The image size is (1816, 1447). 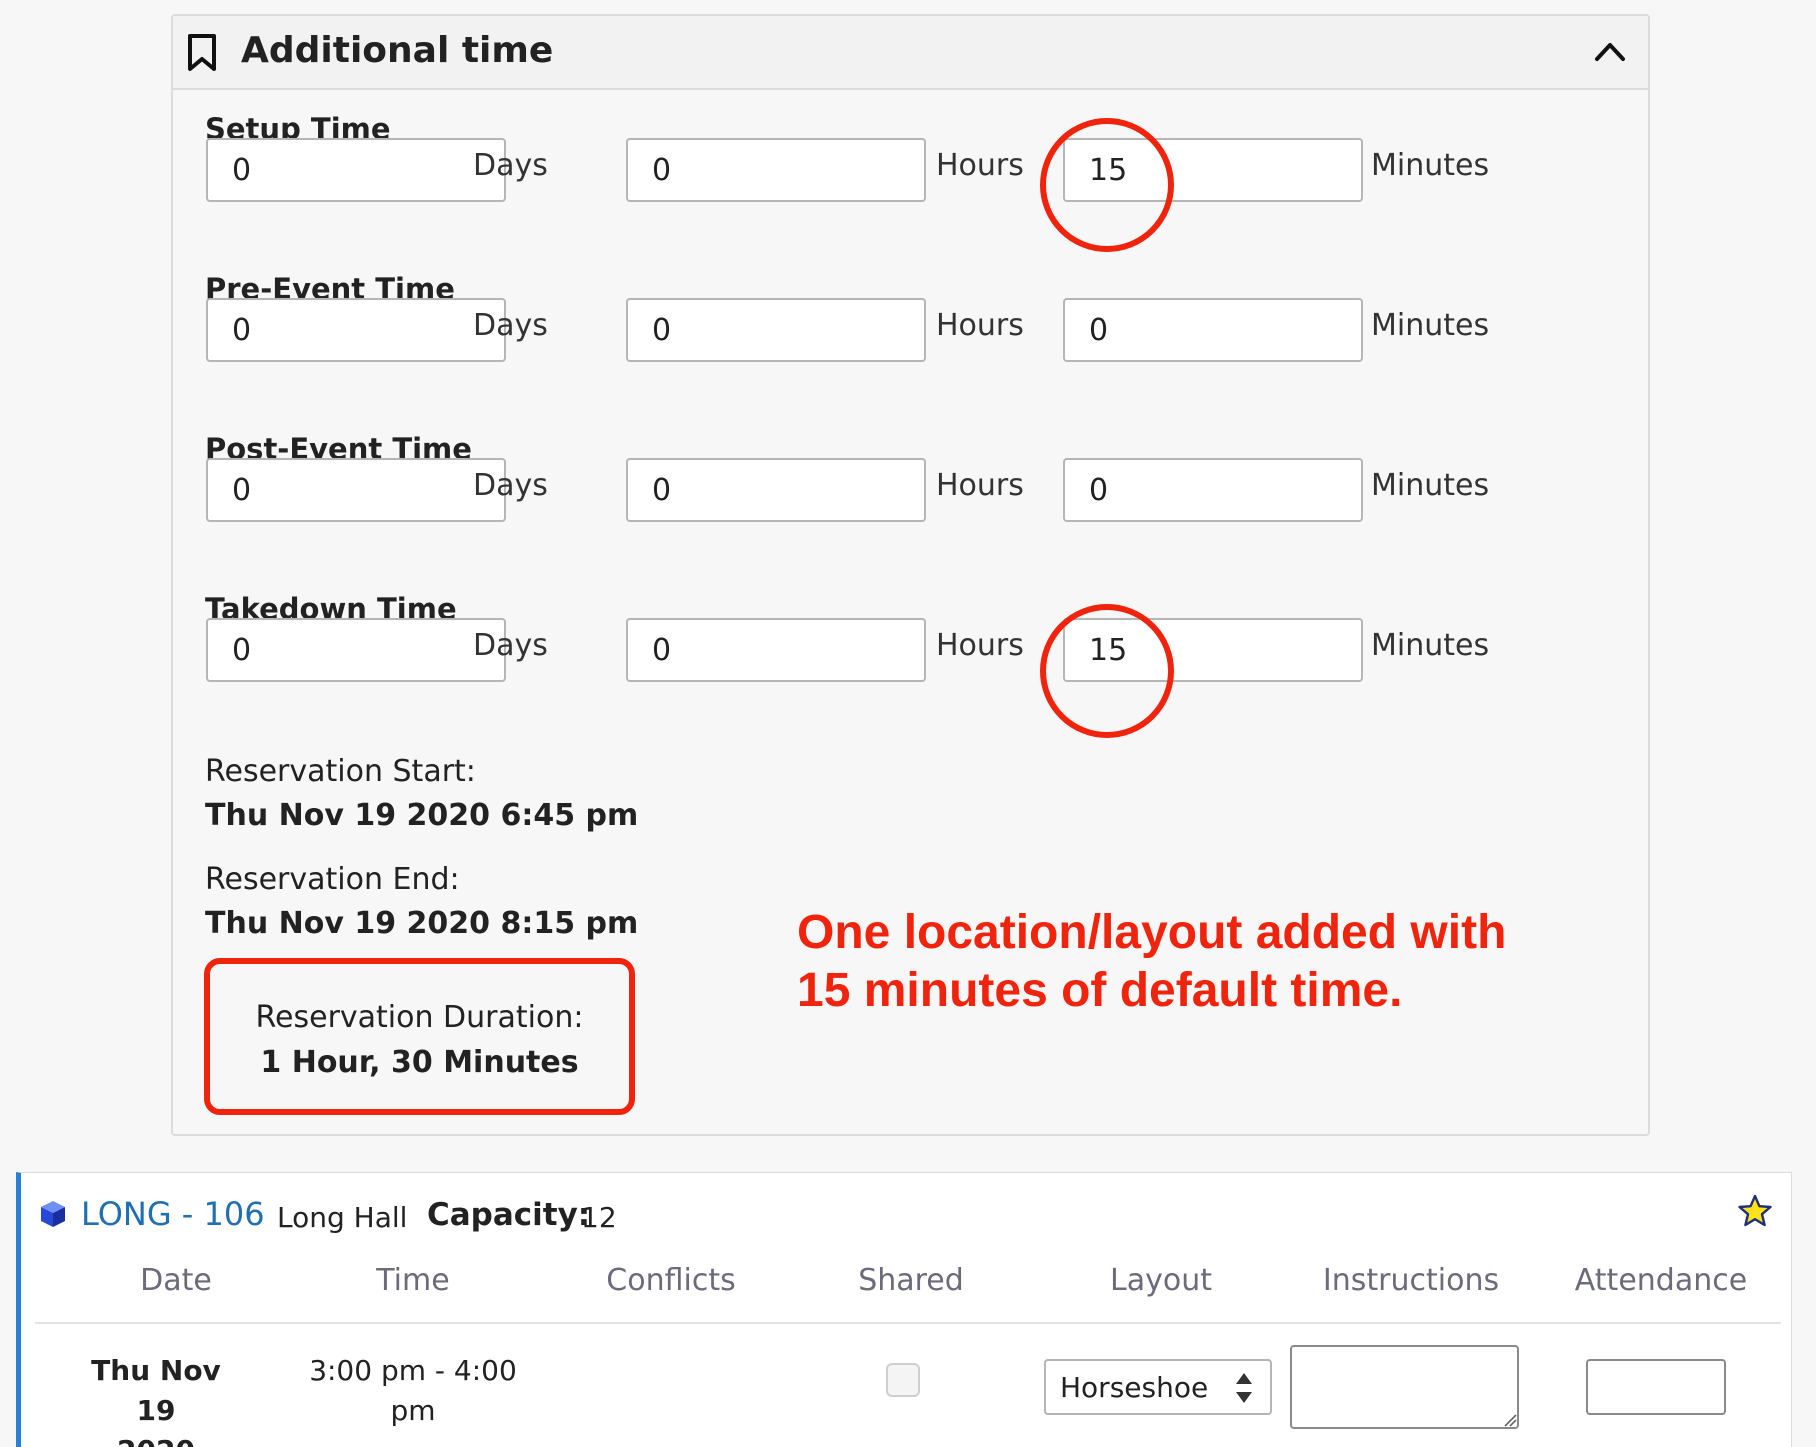 What do you see at coordinates (1430, 325) in the screenshot?
I see `pre-event-minutes-unit: Minutes` at bounding box center [1430, 325].